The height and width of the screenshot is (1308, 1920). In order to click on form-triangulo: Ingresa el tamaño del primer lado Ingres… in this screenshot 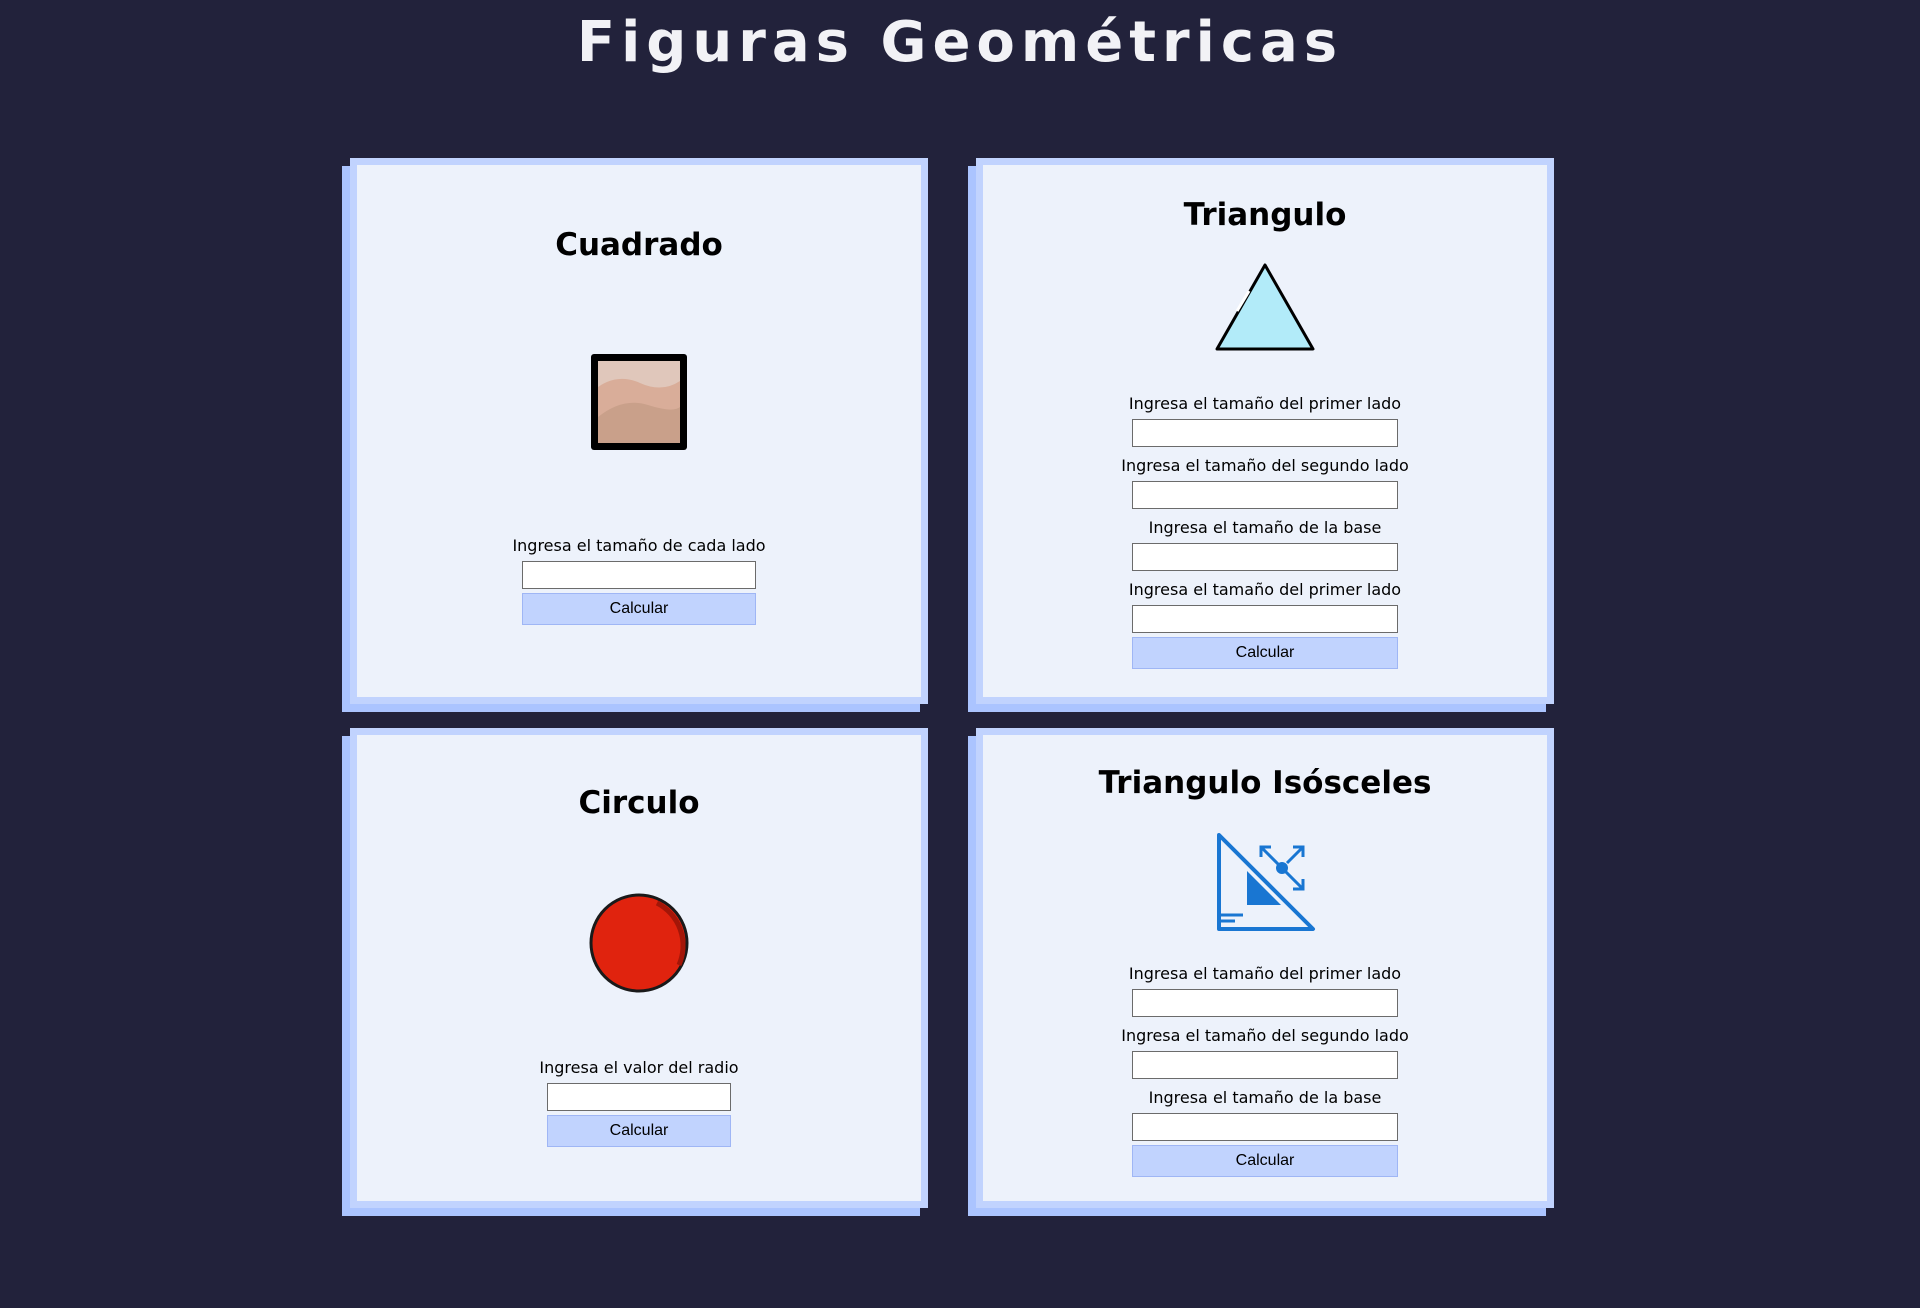, I will do `click(1265, 531)`.